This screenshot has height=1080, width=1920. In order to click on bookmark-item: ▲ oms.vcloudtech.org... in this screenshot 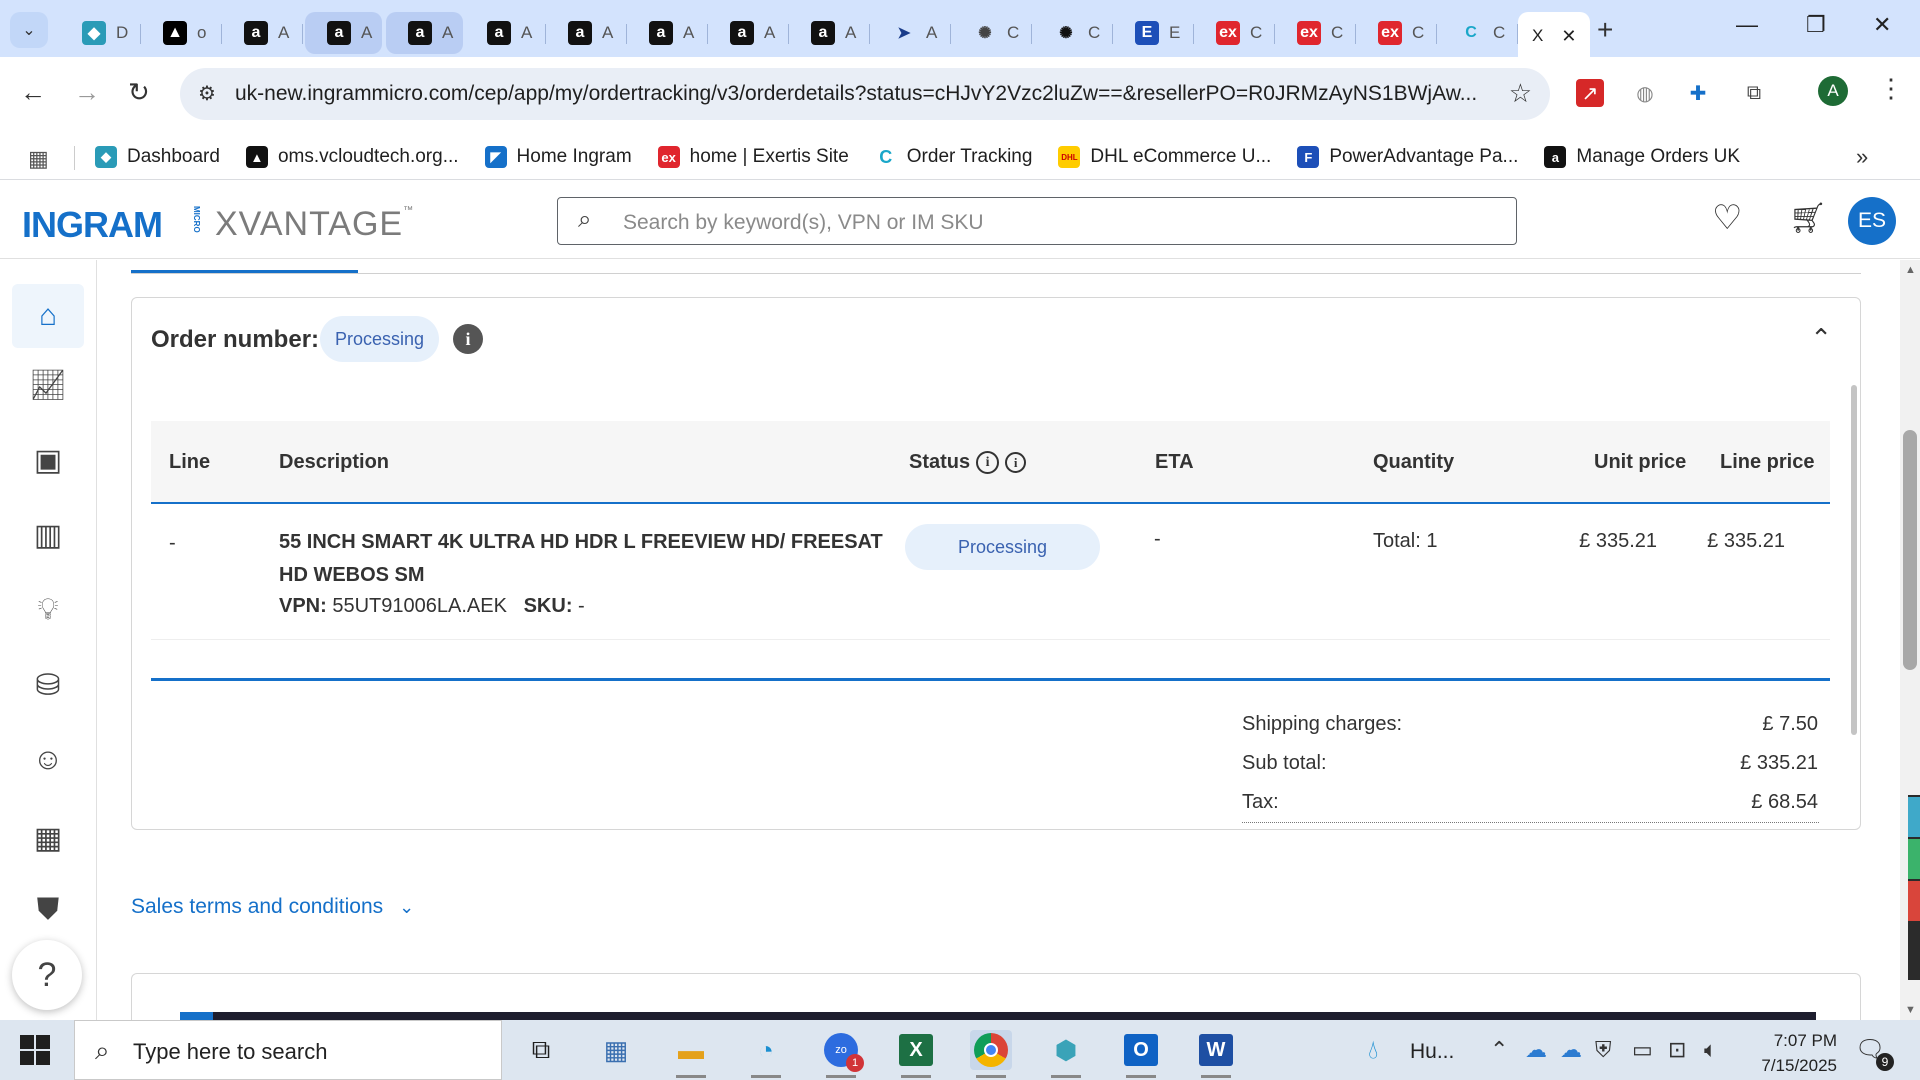, I will do `click(352, 157)`.